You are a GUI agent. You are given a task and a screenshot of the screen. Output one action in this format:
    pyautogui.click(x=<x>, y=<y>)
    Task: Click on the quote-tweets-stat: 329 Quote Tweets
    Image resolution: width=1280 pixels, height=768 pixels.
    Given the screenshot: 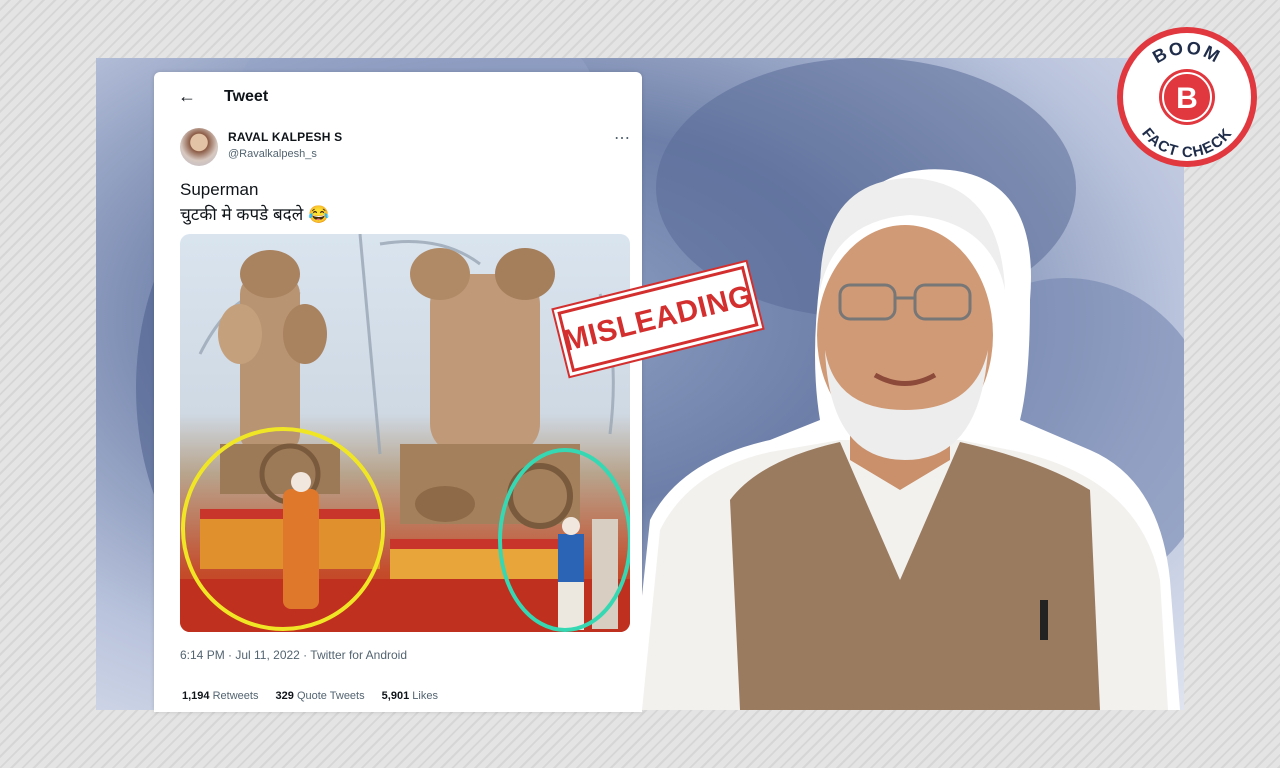 What is the action you would take?
    pyautogui.click(x=320, y=696)
    